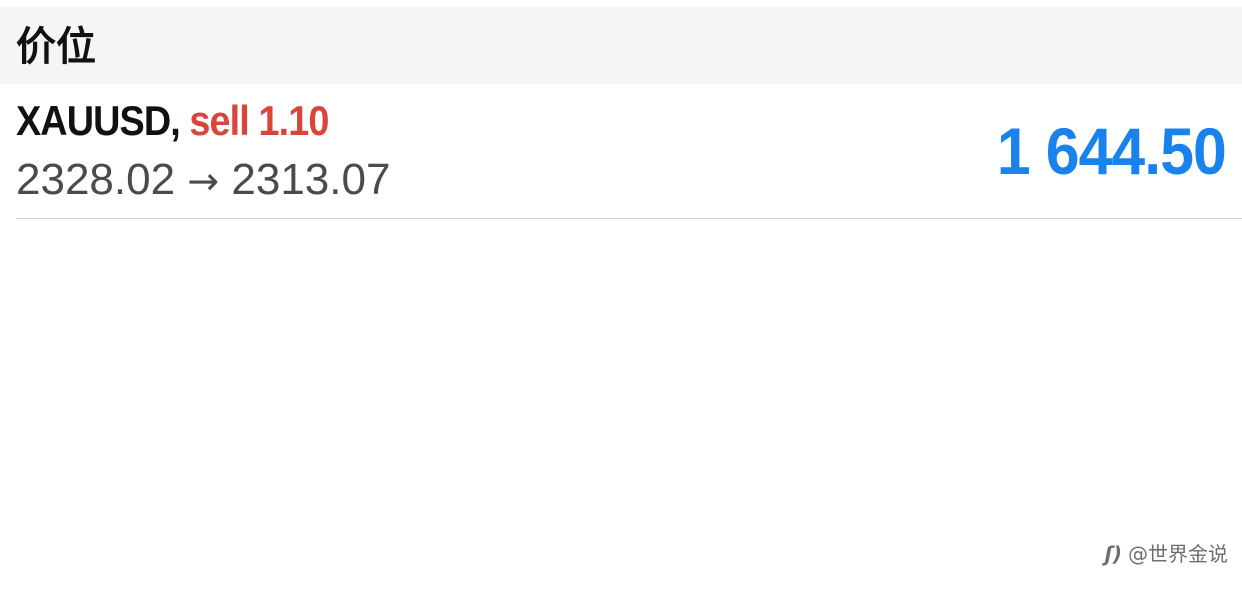 This screenshot has width=1242, height=594. What do you see at coordinates (219, 120) in the screenshot?
I see `trade-side: sell` at bounding box center [219, 120].